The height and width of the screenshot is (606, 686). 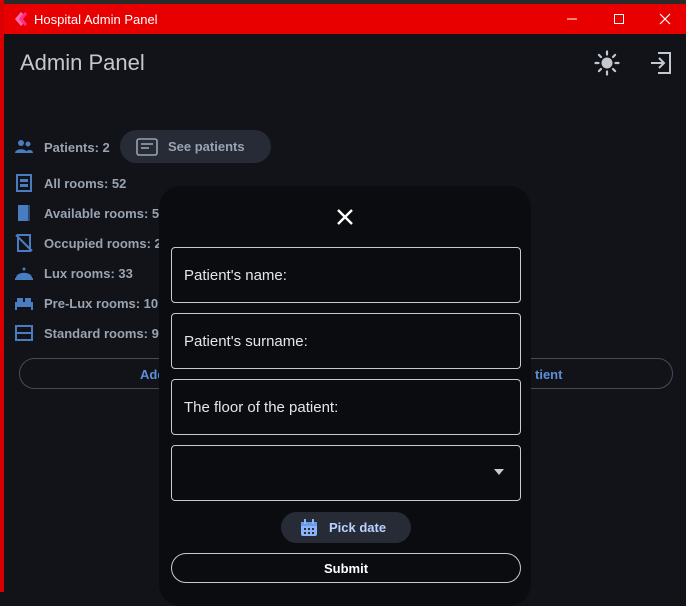 I want to click on logout-icon, so click(x=661, y=63).